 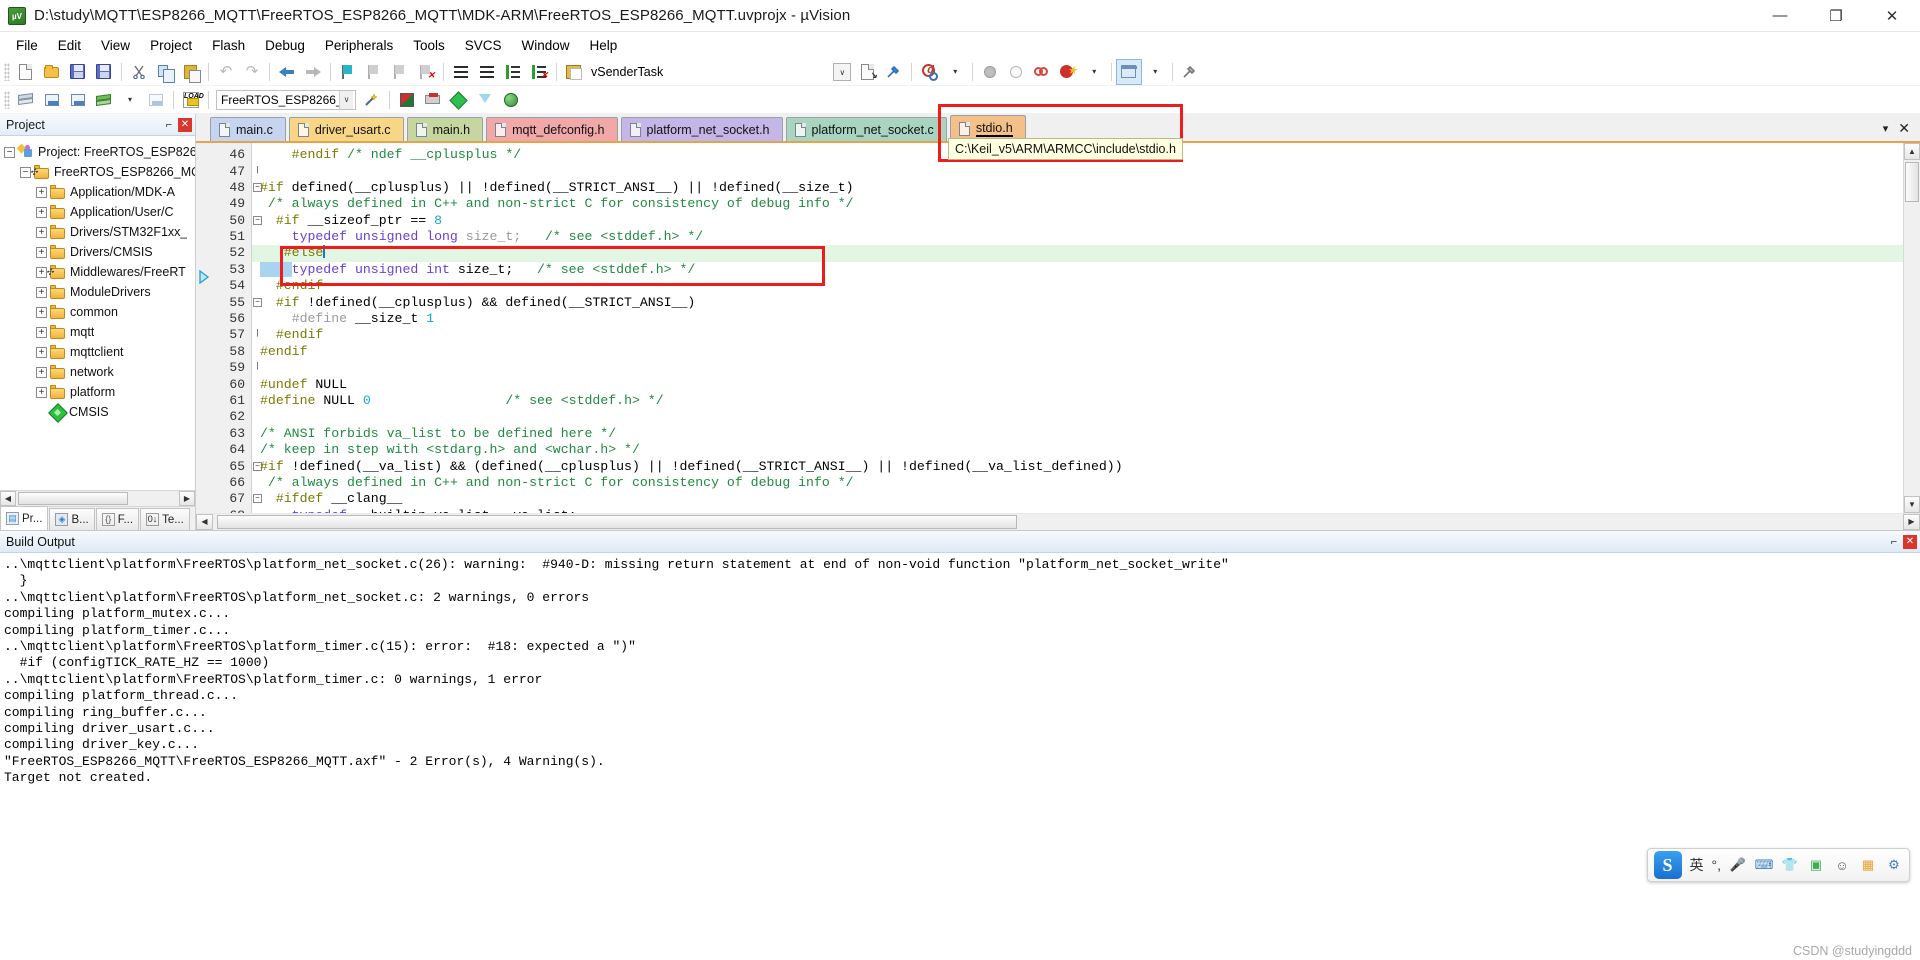 I want to click on save-all-button, so click(x=104, y=72).